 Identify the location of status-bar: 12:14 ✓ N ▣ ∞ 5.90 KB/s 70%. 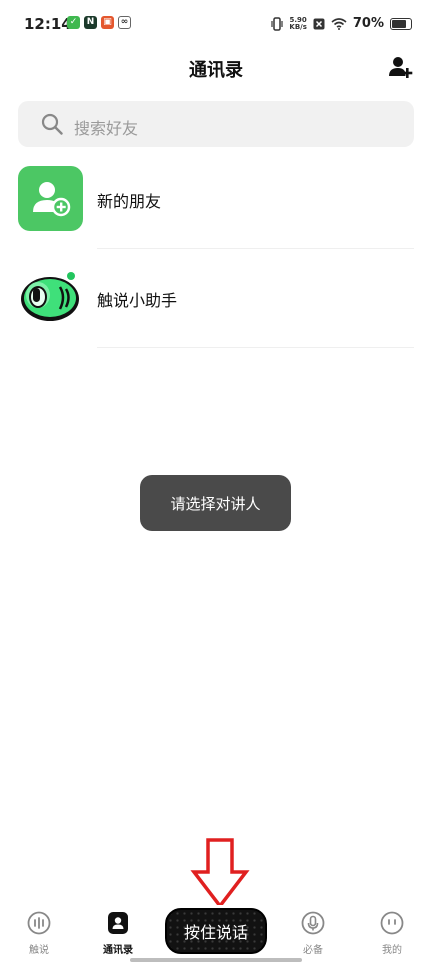
(216, 25).